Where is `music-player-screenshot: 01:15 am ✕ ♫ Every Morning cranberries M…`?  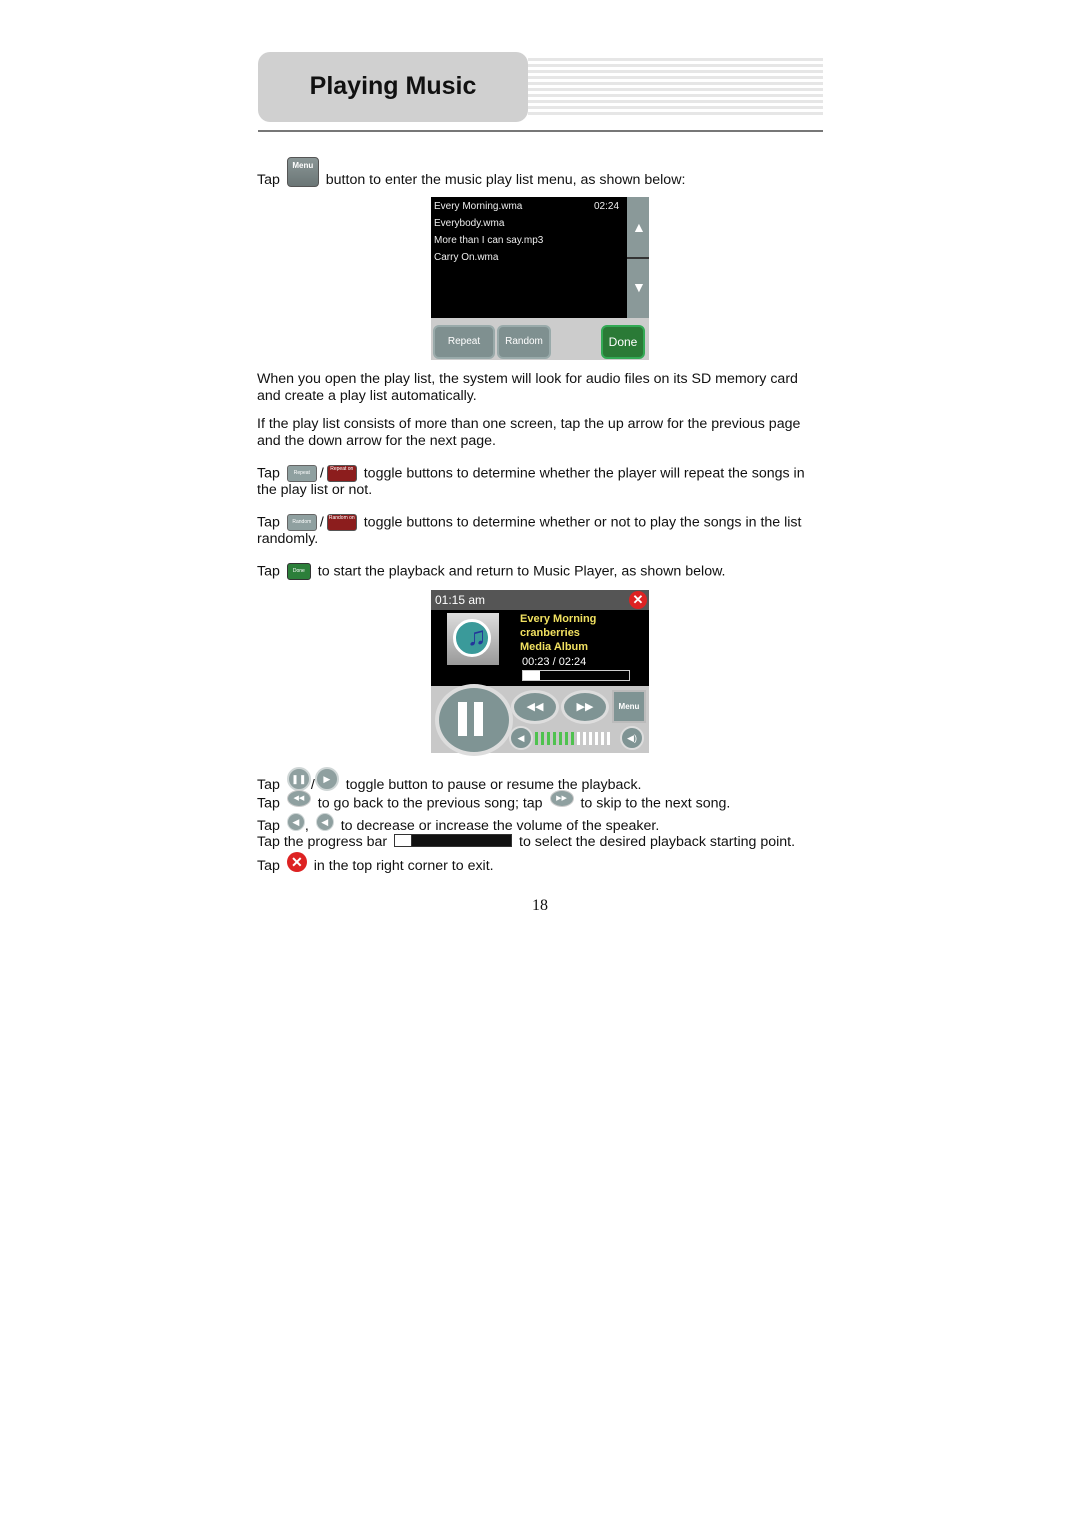
music-player-screenshot: 01:15 am ✕ ♫ Every Morning cranberries M… is located at coordinates (540, 673).